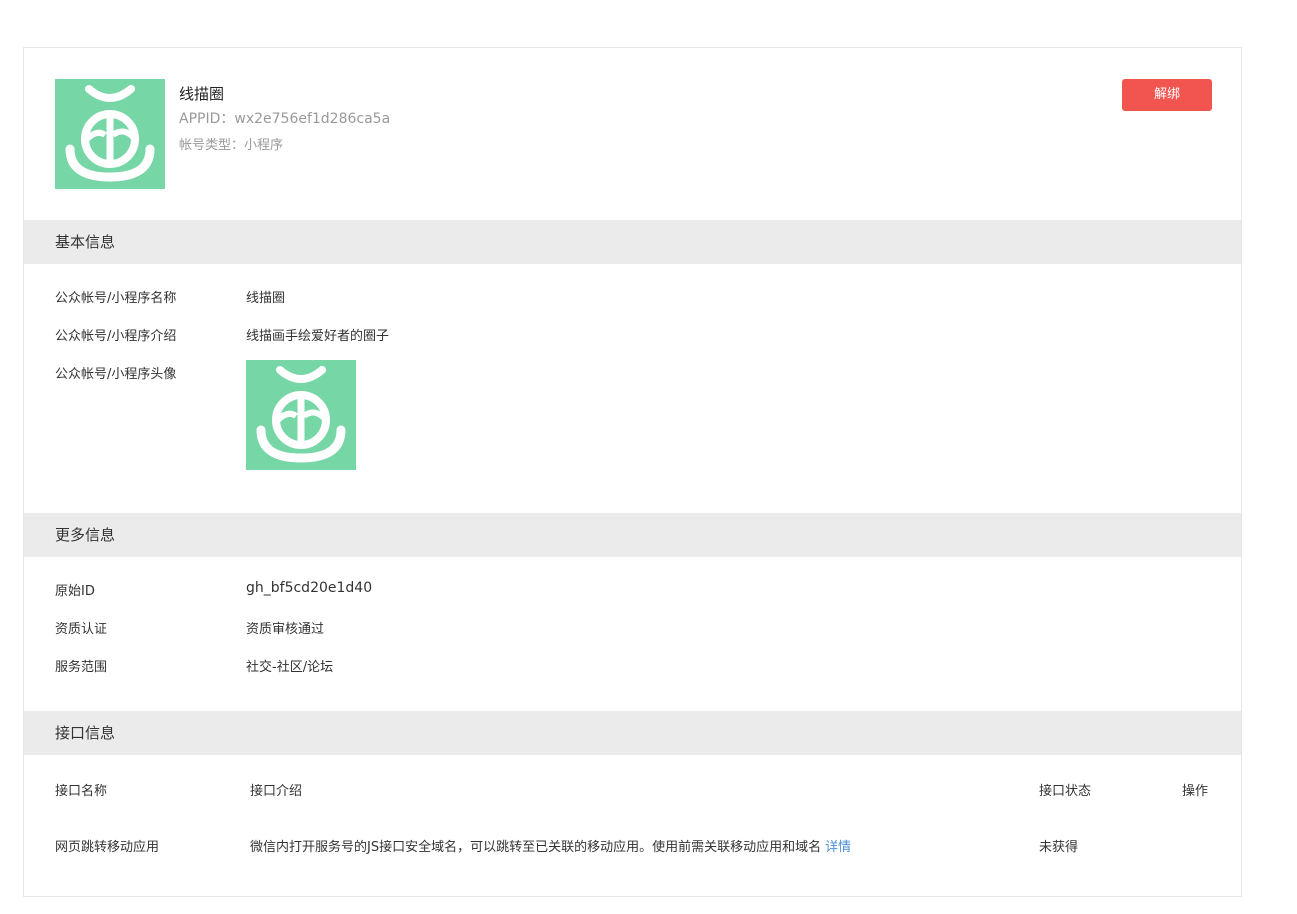  Describe the element at coordinates (309, 588) in the screenshot. I see `row-value-original-id: gh_bf5cd20e1d40` at that location.